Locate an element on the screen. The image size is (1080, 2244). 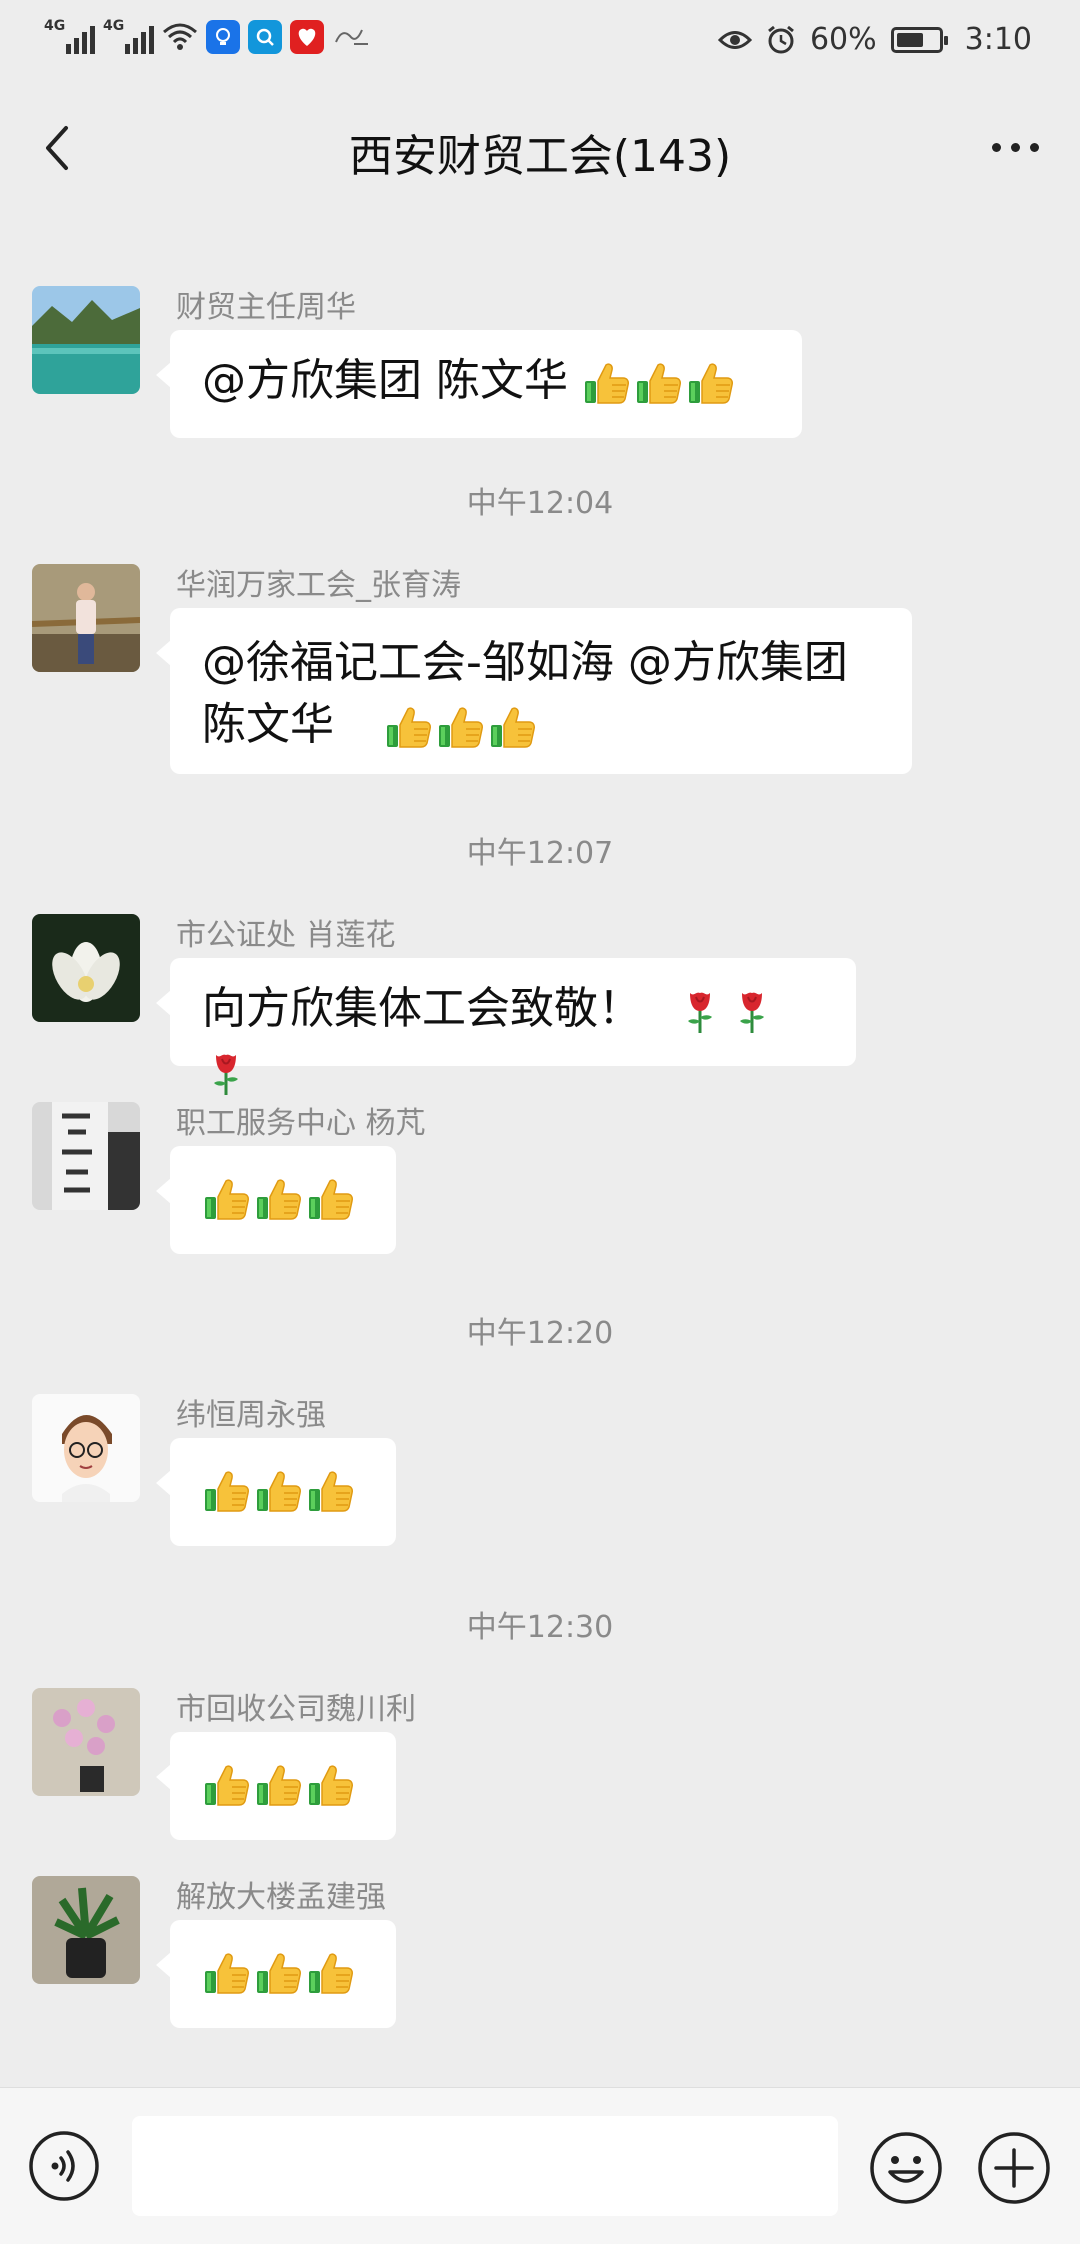
smiley-icon is located at coordinates (906, 2168).